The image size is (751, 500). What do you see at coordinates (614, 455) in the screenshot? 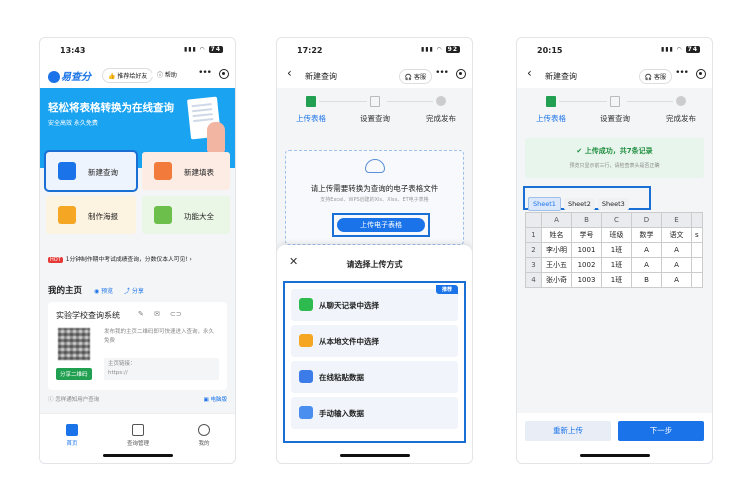
I see `home-indicator` at bounding box center [614, 455].